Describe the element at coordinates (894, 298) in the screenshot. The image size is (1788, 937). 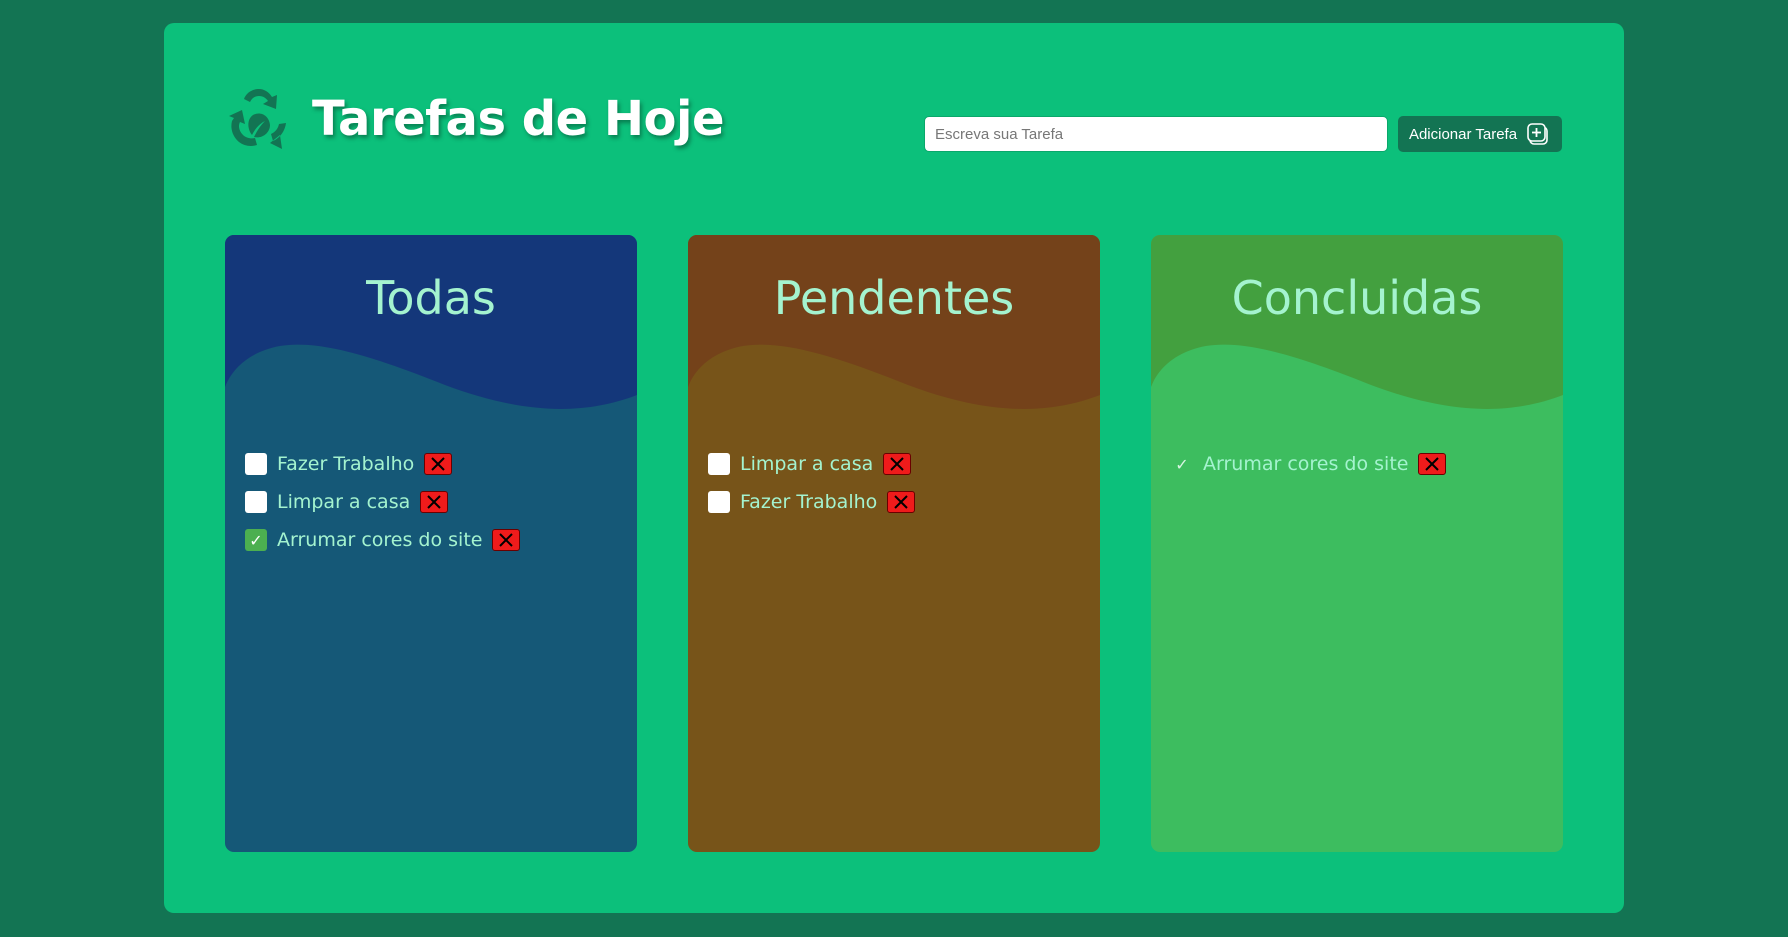
I see `column-title: Pendentes` at that location.